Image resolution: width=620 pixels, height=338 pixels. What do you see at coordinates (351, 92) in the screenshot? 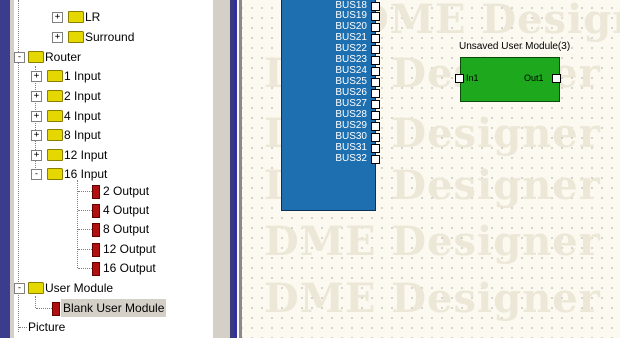
I see `bus-label: BUS26` at bounding box center [351, 92].